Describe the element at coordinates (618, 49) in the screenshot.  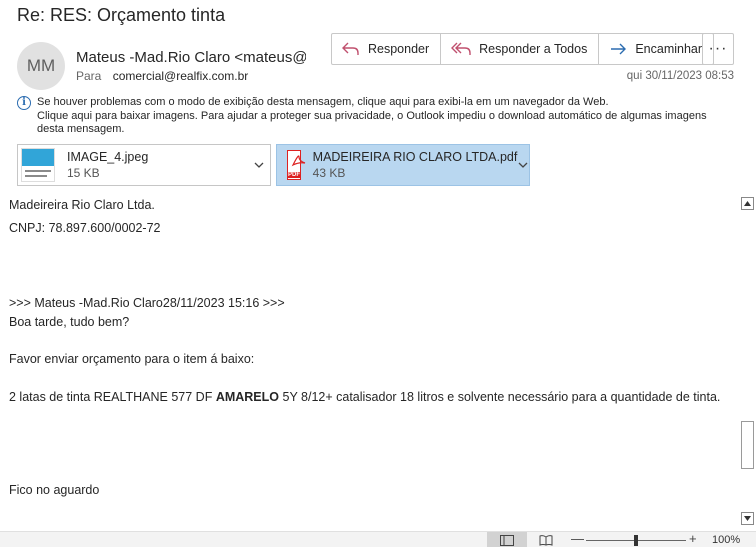
I see `forward-icon` at that location.